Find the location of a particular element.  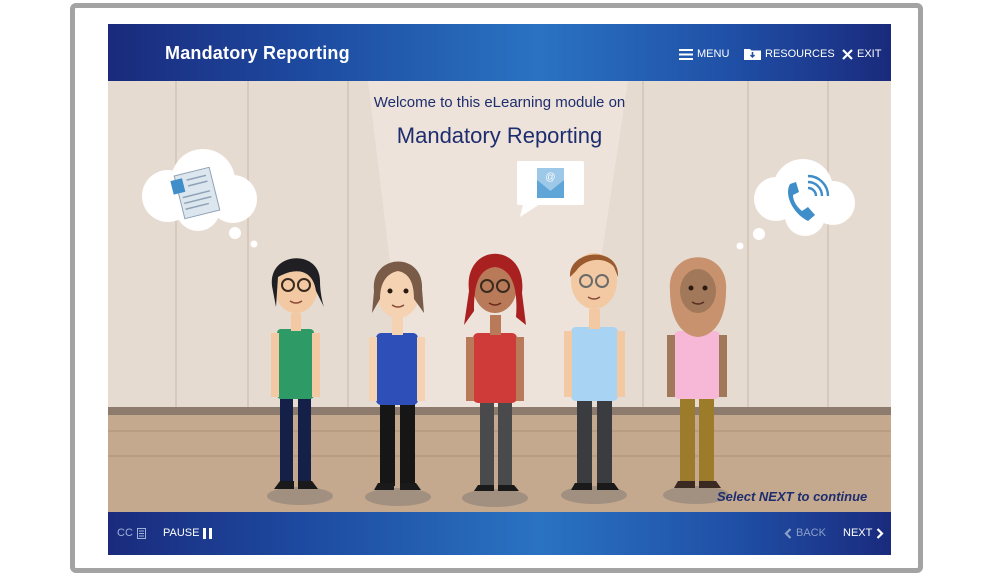

exit-button: EXIT is located at coordinates (861, 54).